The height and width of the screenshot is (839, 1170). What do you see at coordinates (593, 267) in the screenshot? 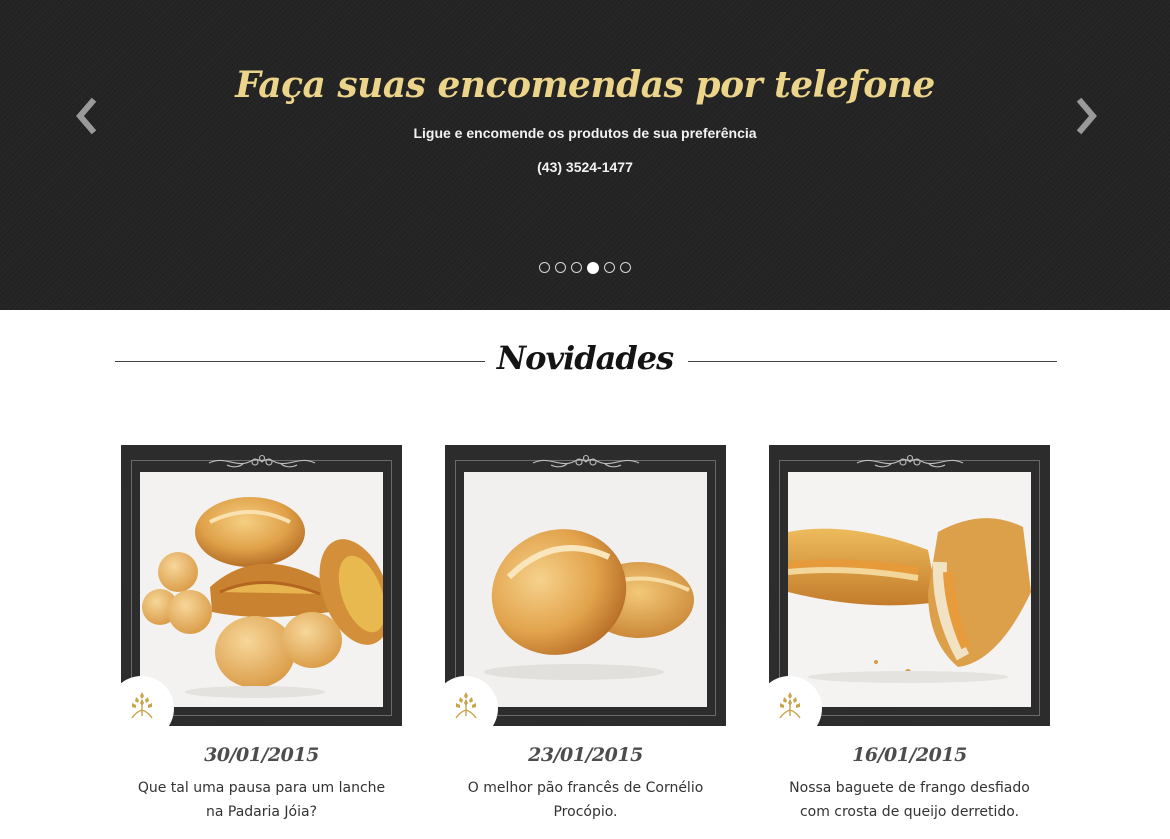
I see `slider-dot-active` at bounding box center [593, 267].